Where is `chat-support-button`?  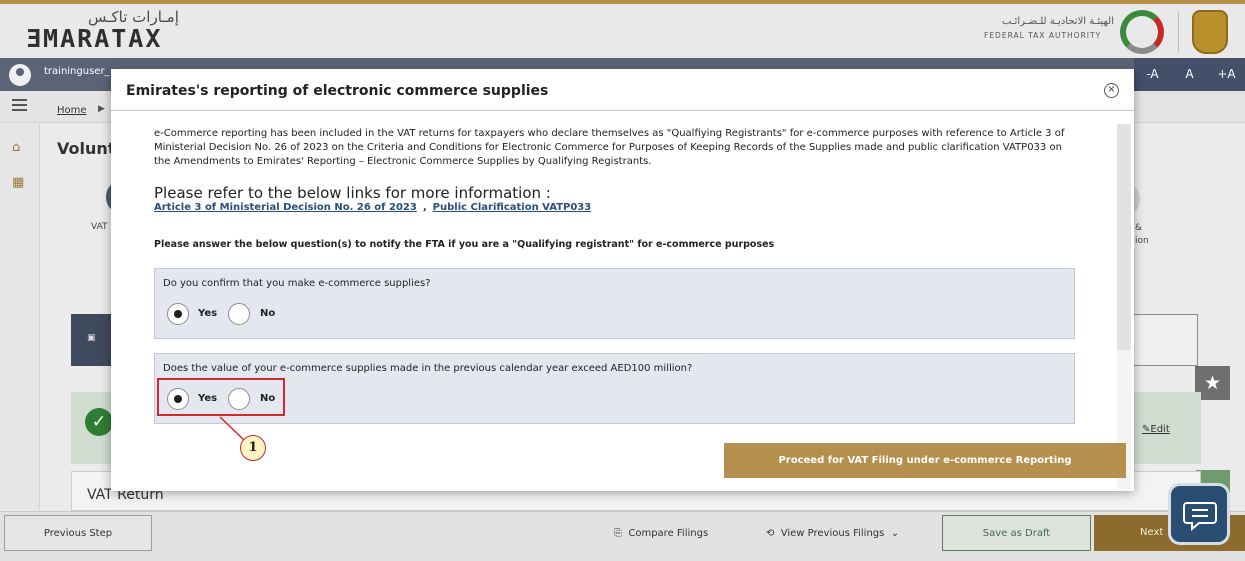 chat-support-button is located at coordinates (1199, 514).